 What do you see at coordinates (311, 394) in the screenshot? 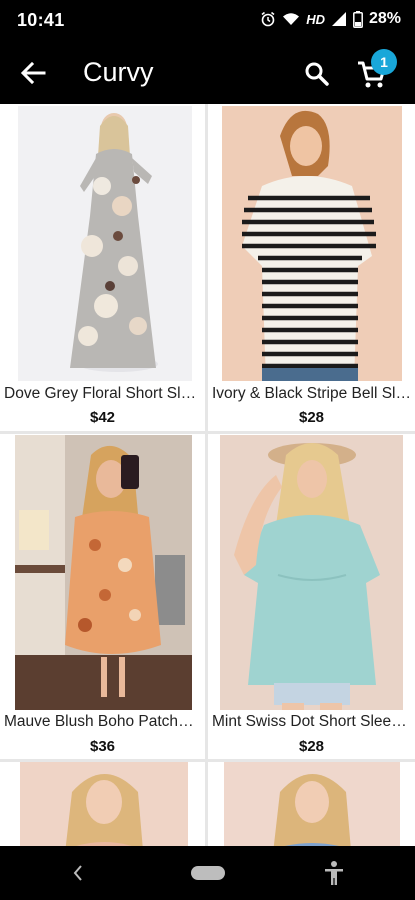
I see `product-name: Ivory & Black Stripe Bell Sleeve Top` at bounding box center [311, 394].